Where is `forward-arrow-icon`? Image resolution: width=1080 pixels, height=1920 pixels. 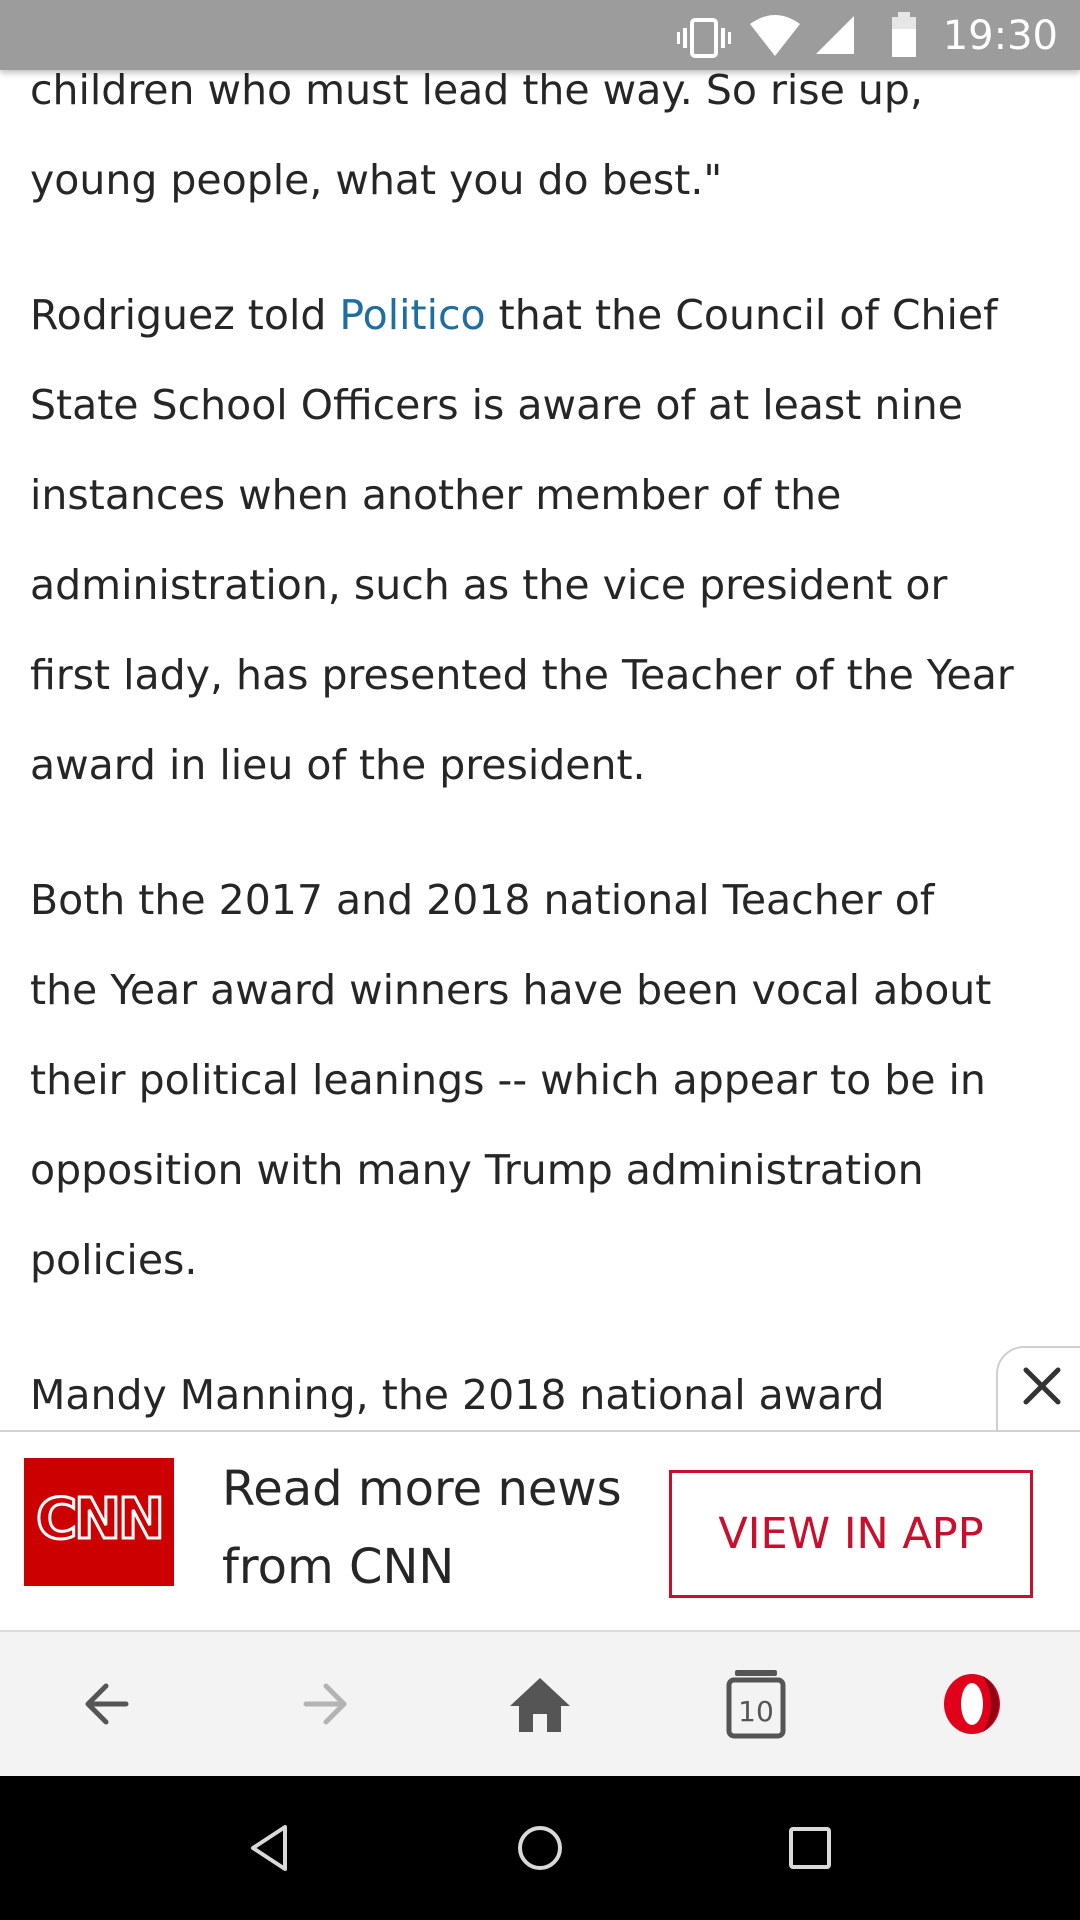 forward-arrow-icon is located at coordinates (325, 1704).